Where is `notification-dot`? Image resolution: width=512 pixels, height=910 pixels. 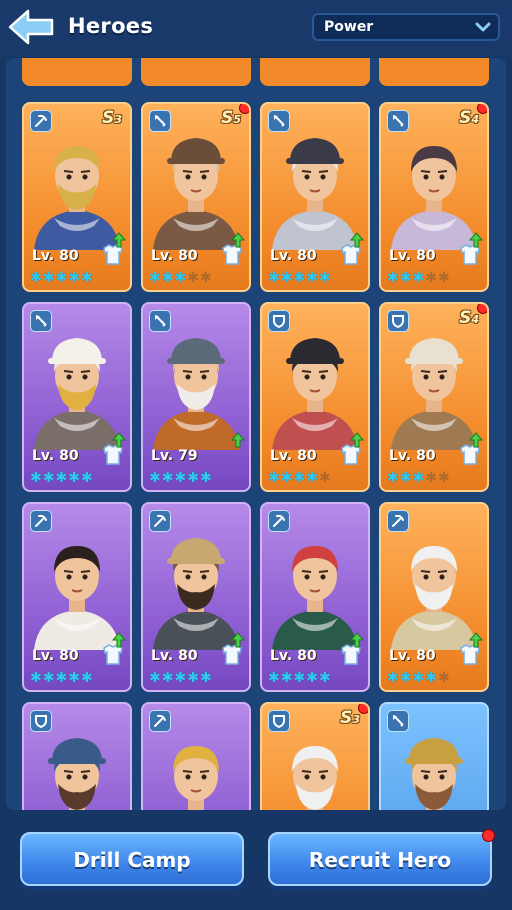 notification-dot is located at coordinates (363, 709).